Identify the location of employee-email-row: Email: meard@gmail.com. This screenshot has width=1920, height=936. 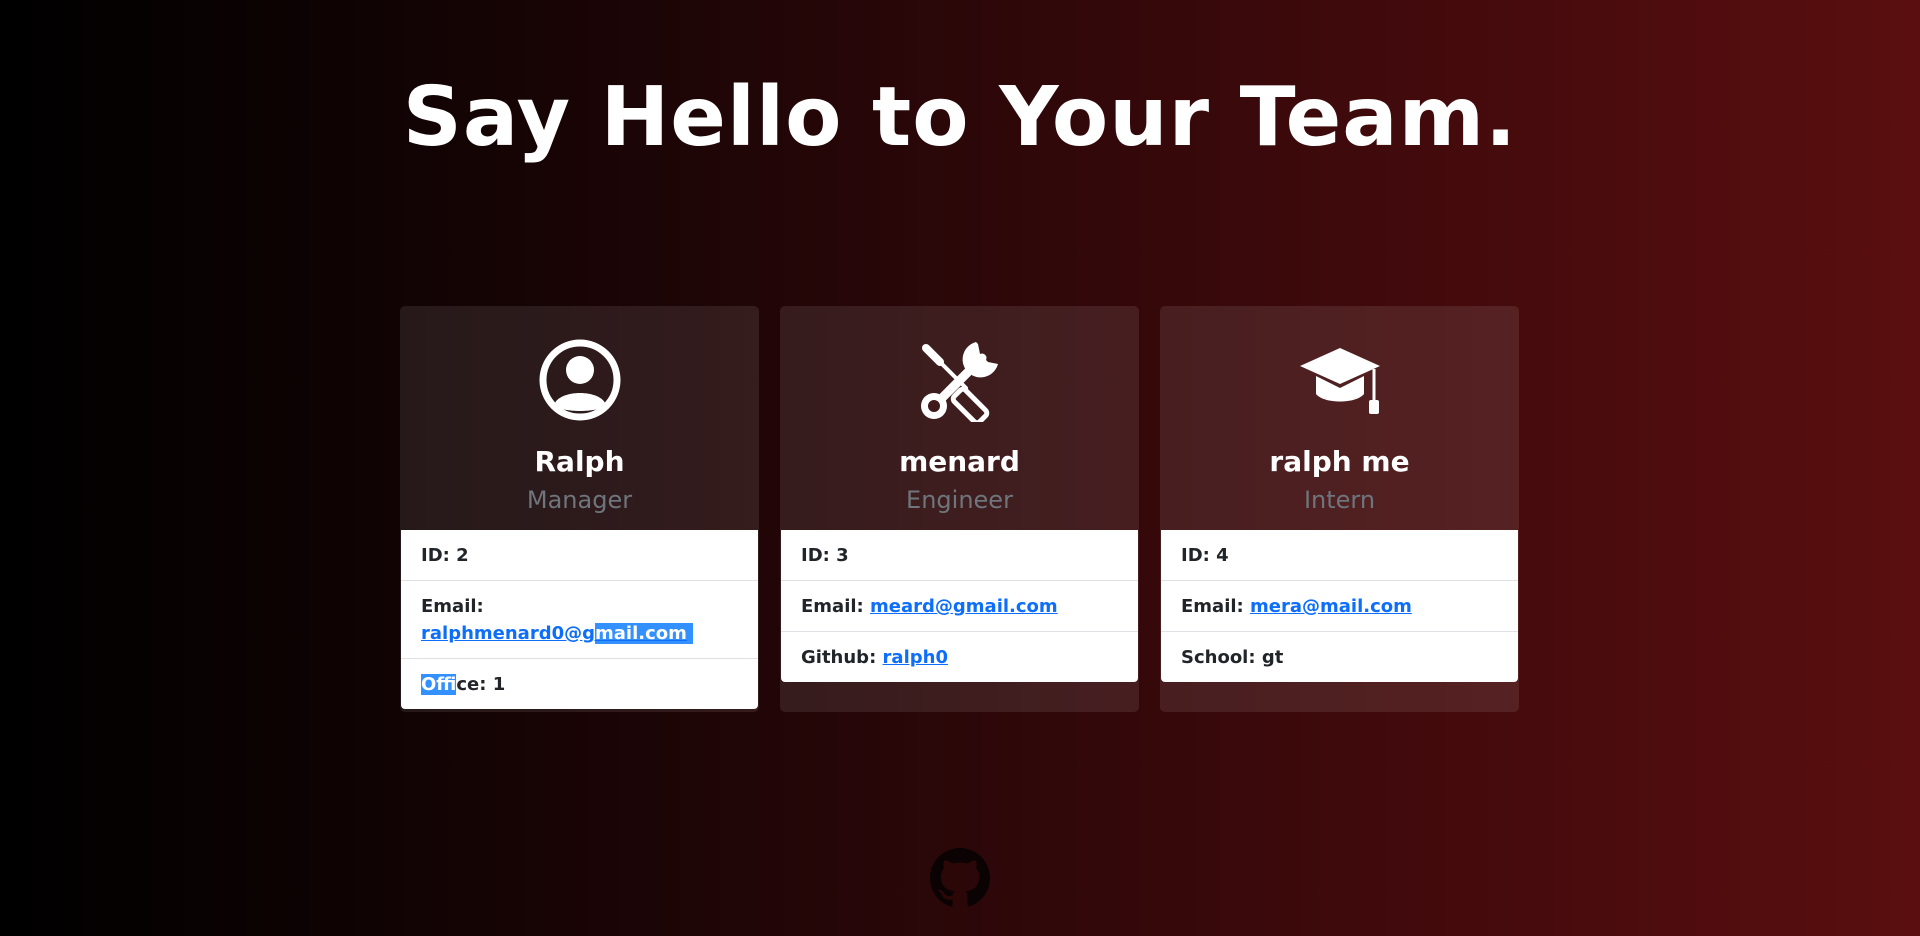
(959, 606).